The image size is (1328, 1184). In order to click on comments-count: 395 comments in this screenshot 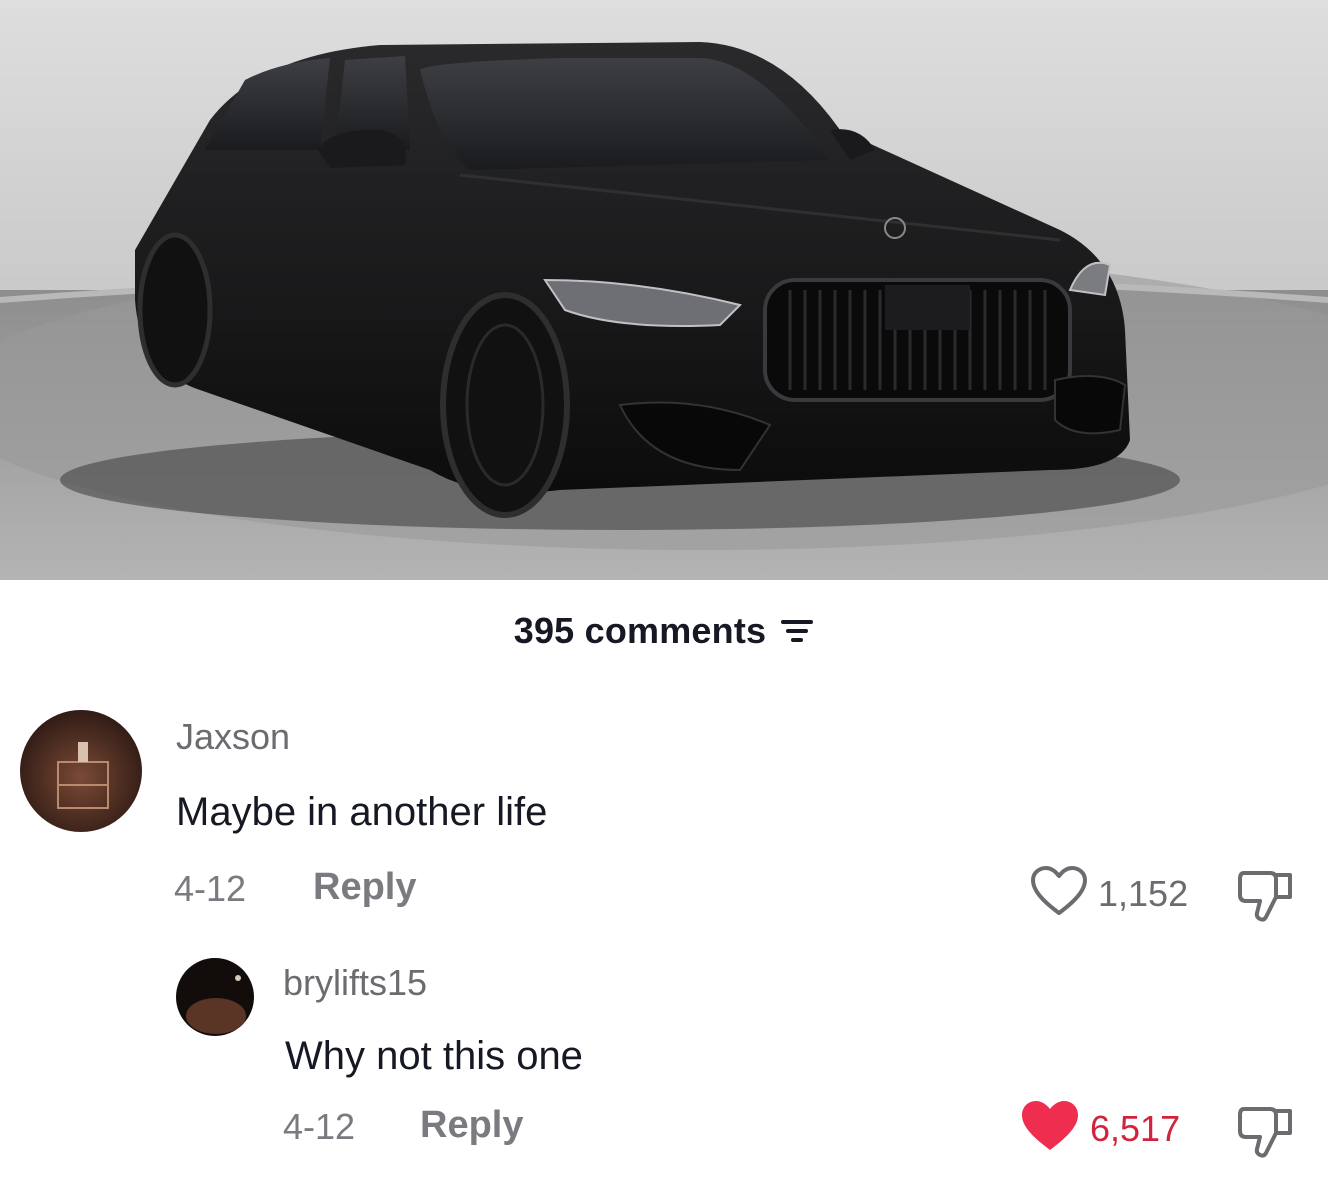, I will do `click(640, 630)`.